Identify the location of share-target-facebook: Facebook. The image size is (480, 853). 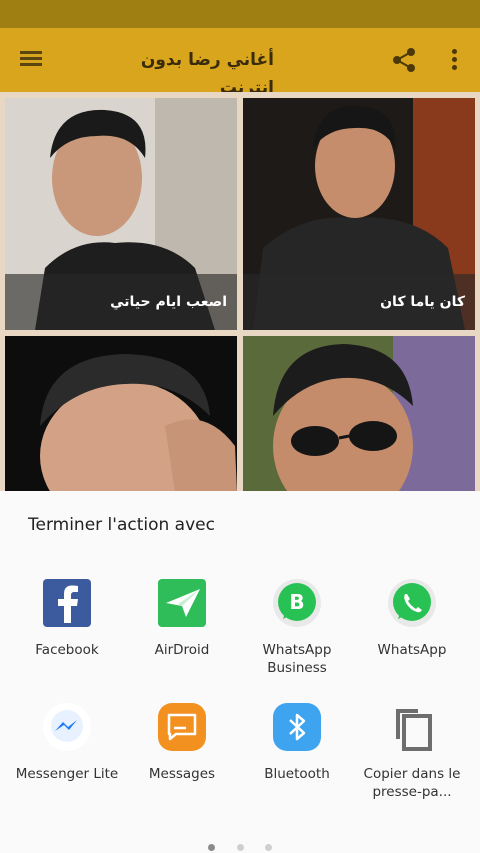
(67, 618).